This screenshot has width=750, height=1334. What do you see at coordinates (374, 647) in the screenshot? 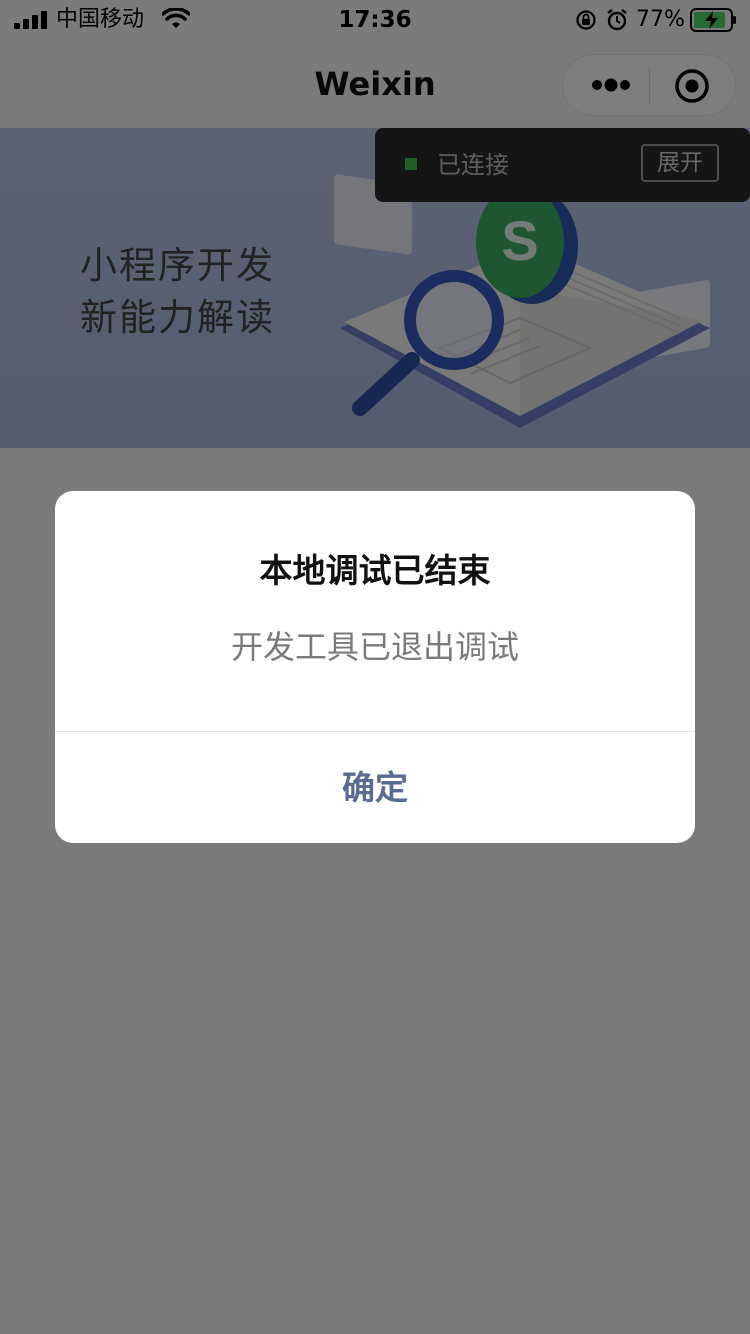
I see `dialog-message: 开发工具已退出调试` at bounding box center [374, 647].